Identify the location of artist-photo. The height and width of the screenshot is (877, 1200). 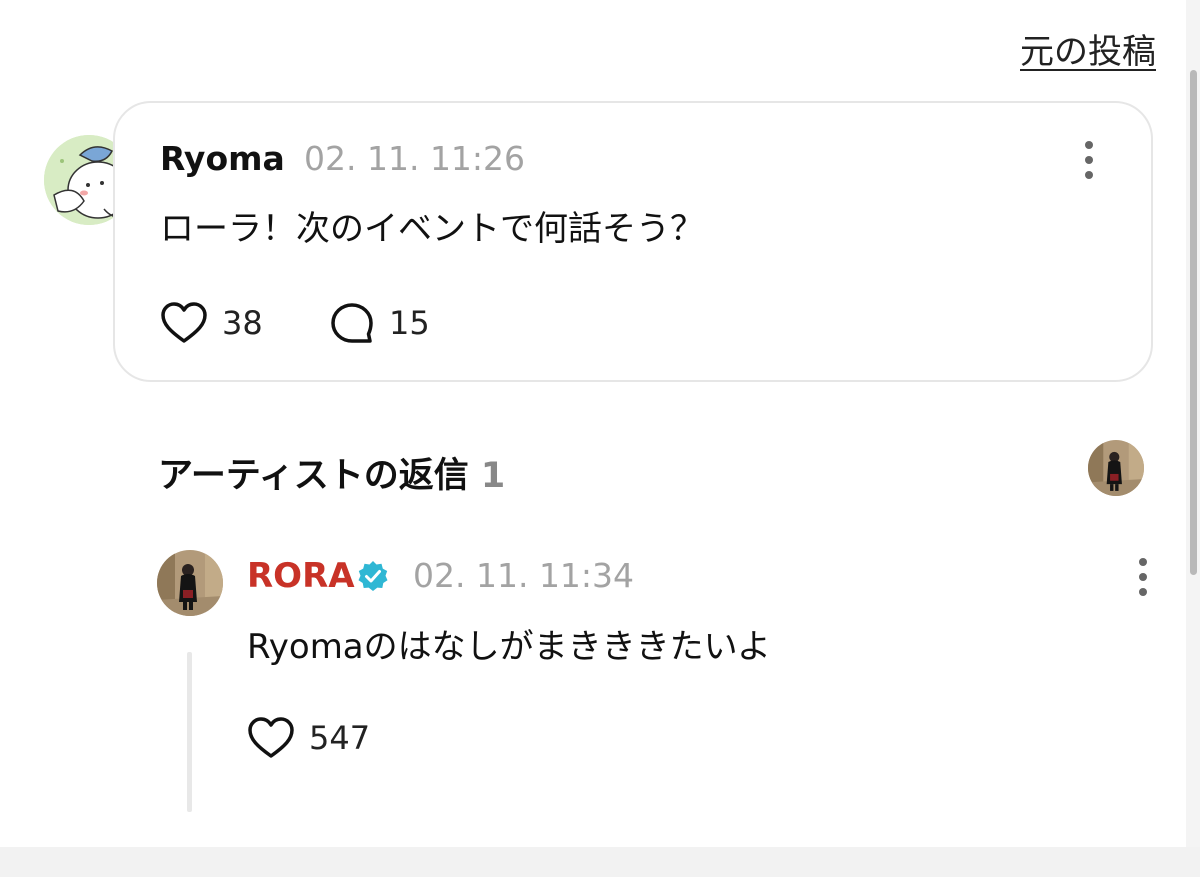
(1116, 468).